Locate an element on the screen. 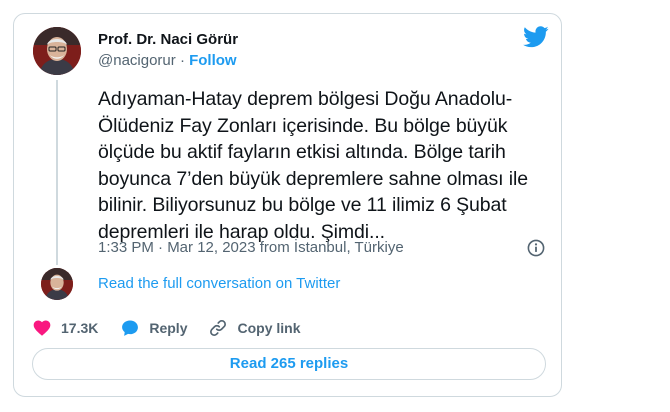  like-count: 17.3K is located at coordinates (80, 328).